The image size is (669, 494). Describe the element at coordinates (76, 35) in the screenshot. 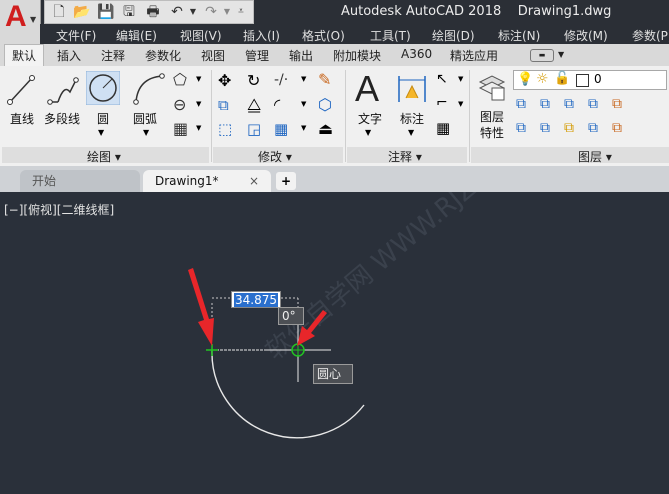

I see `menu-file: 文件(F)` at that location.